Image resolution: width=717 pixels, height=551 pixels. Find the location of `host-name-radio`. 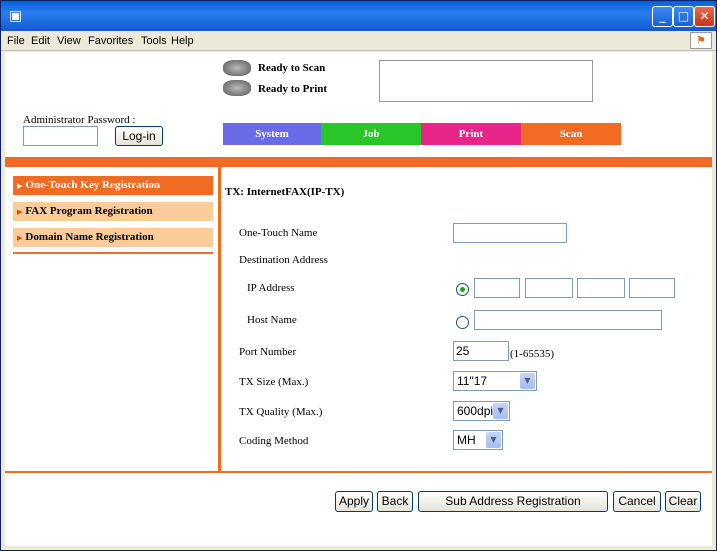

host-name-radio is located at coordinates (462, 322).